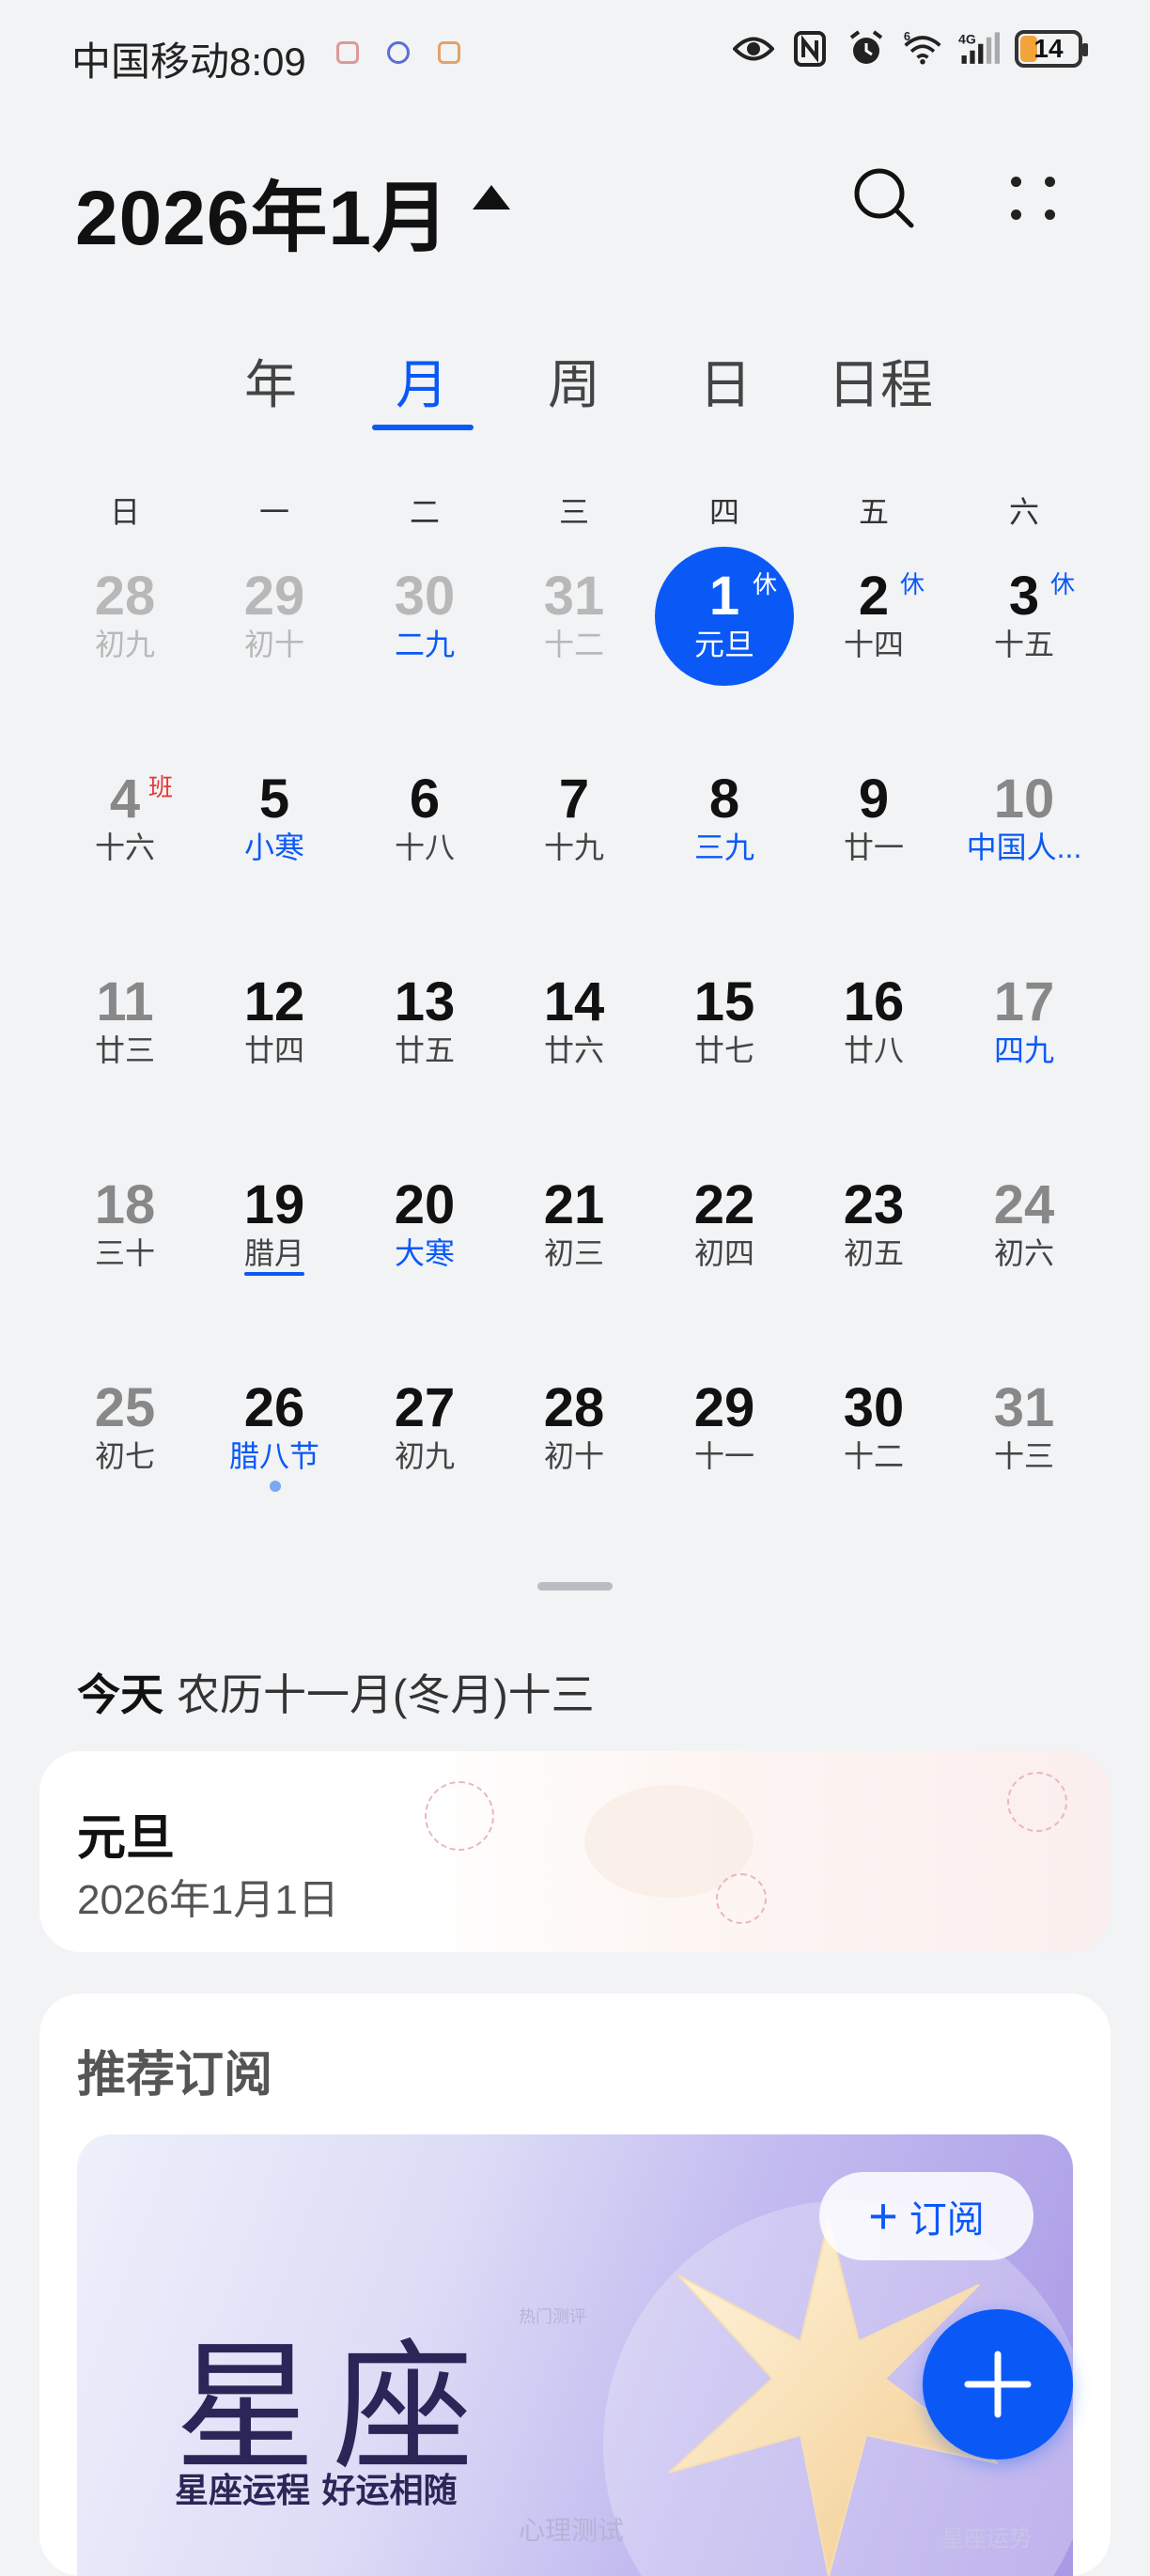  Describe the element at coordinates (574, 799) in the screenshot. I see `day-number: 7` at that location.